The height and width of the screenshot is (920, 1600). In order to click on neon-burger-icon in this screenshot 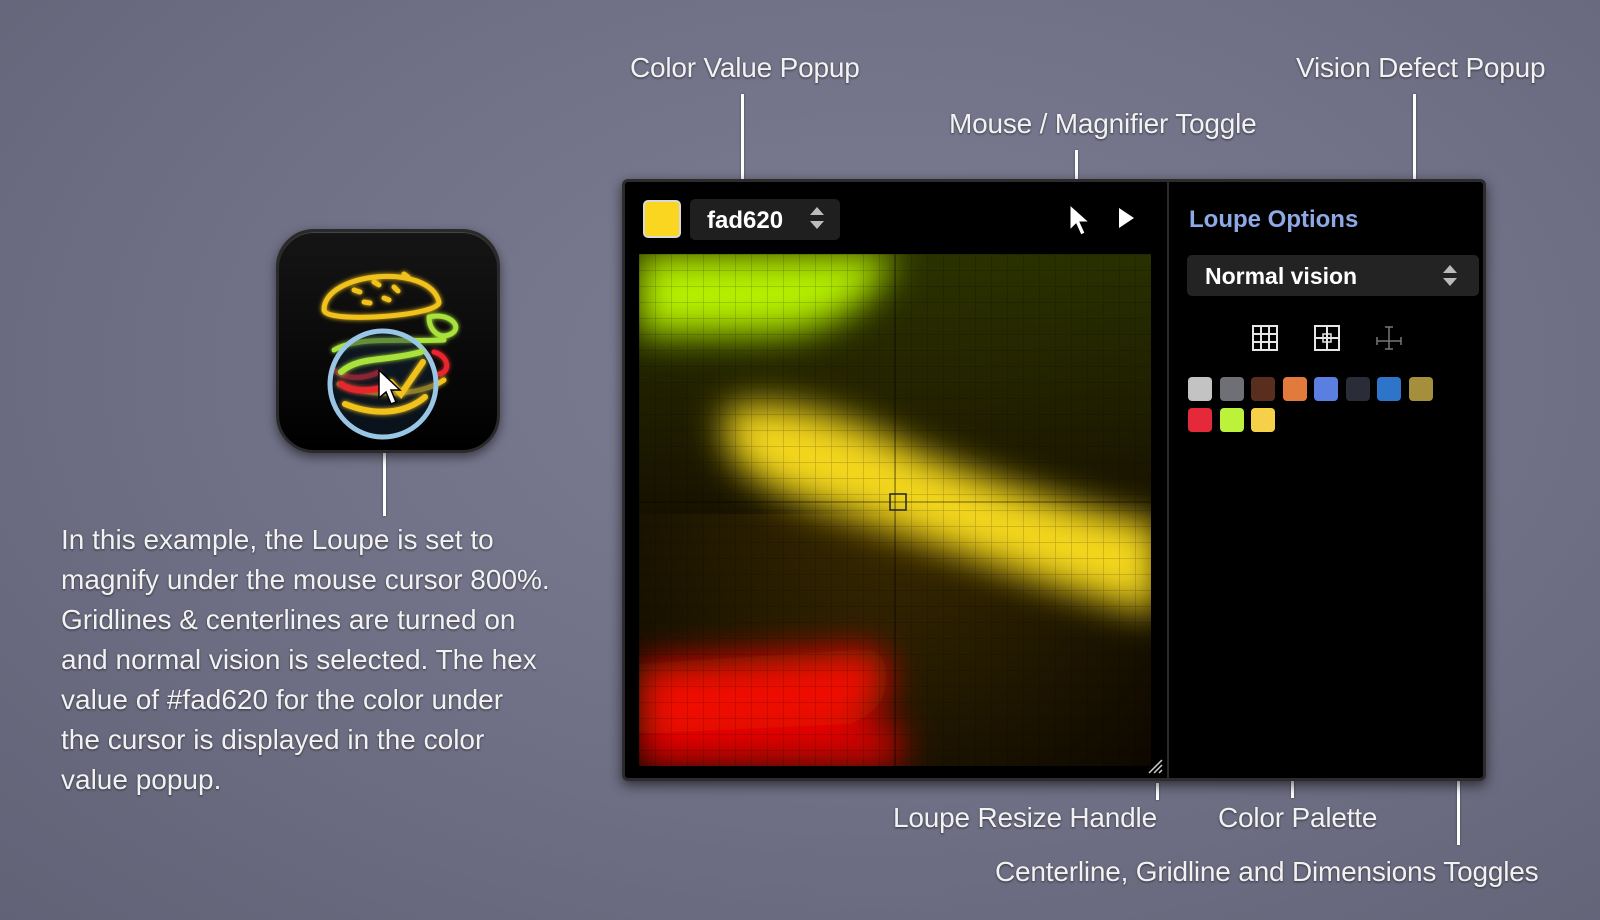, I will do `click(390, 355)`.